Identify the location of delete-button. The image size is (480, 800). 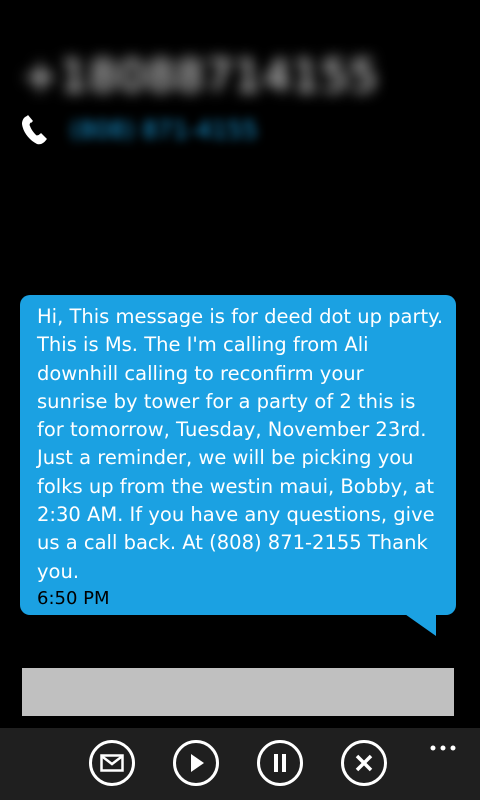
(364, 763).